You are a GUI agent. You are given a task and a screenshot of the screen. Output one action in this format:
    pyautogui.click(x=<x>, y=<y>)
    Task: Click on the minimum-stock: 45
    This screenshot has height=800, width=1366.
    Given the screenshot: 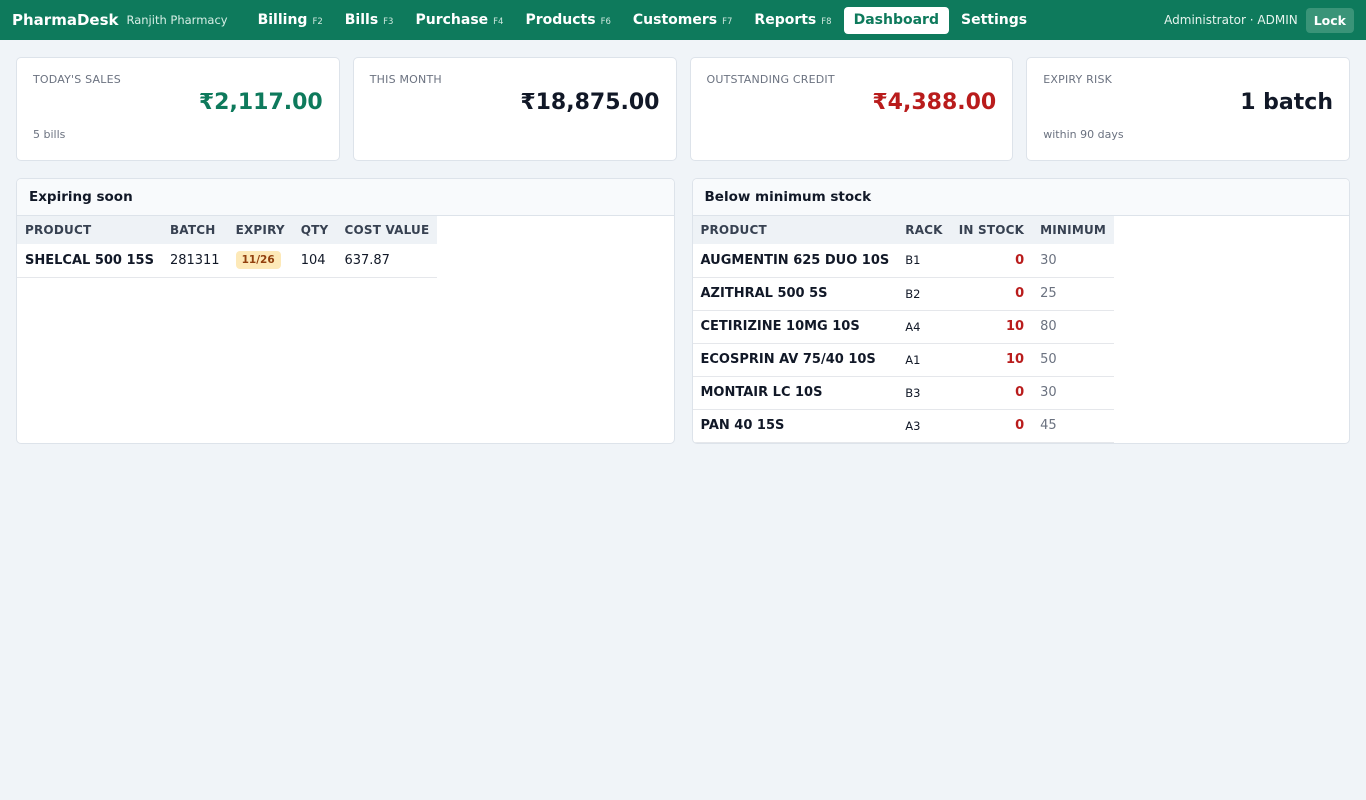 What is the action you would take?
    pyautogui.click(x=1073, y=426)
    